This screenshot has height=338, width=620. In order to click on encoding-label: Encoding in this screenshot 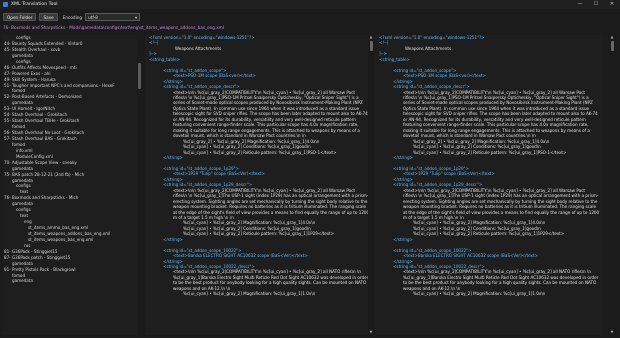, I will do `click(72, 17)`.